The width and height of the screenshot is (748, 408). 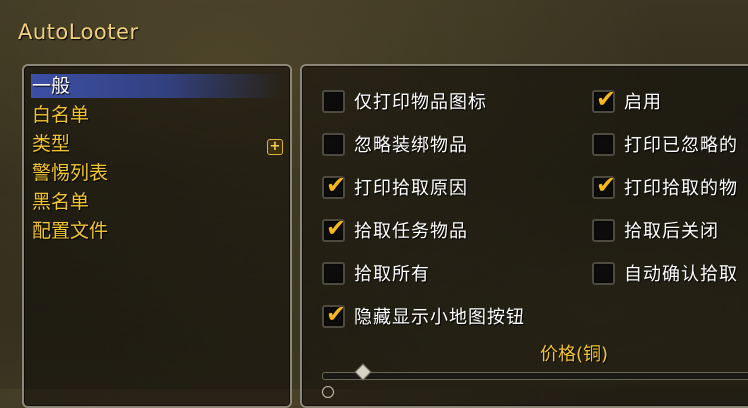 What do you see at coordinates (439, 317) in the screenshot?
I see `option-label: 隐藏显示小地图按钮` at bounding box center [439, 317].